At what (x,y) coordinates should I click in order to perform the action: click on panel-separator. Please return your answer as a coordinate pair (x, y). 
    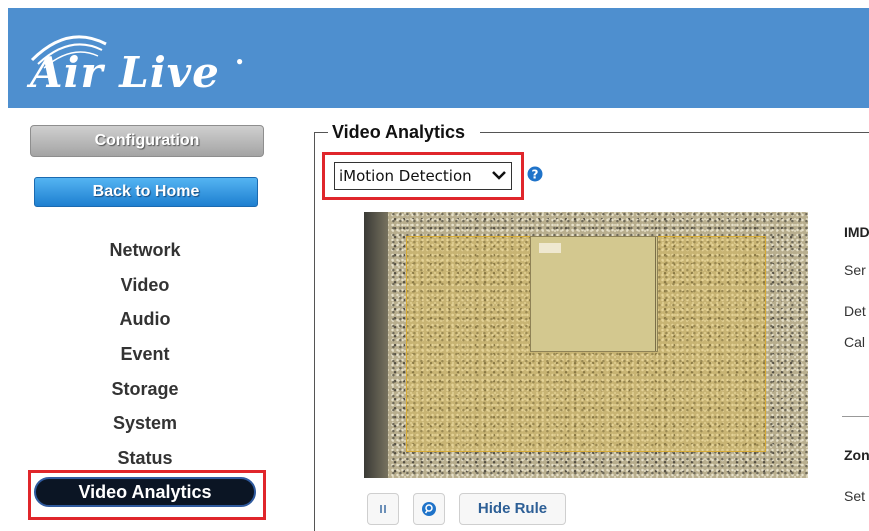
    Looking at the image, I should click on (855, 416).